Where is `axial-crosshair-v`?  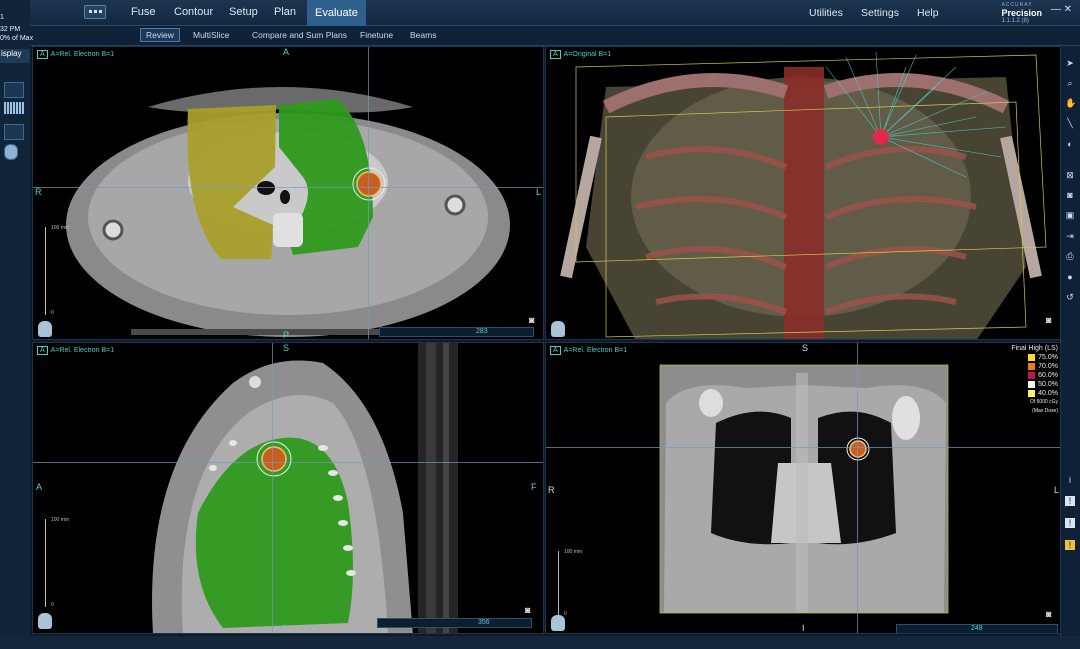
axial-crosshair-v is located at coordinates (368, 193).